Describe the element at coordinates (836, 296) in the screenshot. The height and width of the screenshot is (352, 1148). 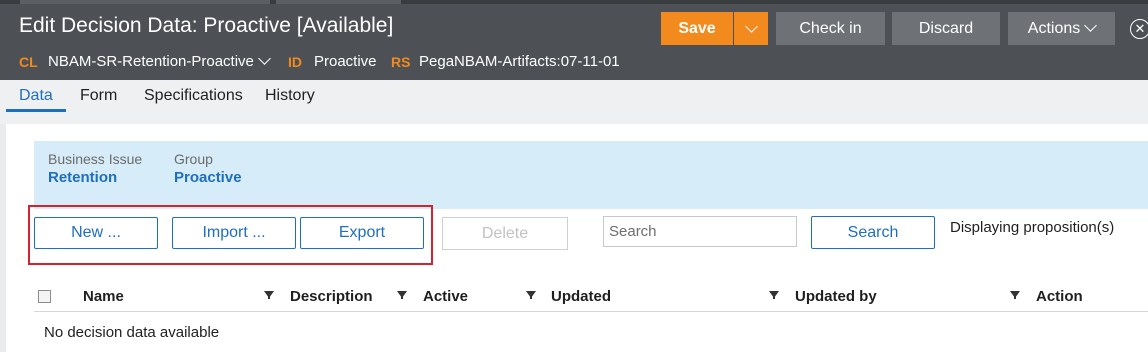
I see `column-header-updated-by: Updated by` at that location.